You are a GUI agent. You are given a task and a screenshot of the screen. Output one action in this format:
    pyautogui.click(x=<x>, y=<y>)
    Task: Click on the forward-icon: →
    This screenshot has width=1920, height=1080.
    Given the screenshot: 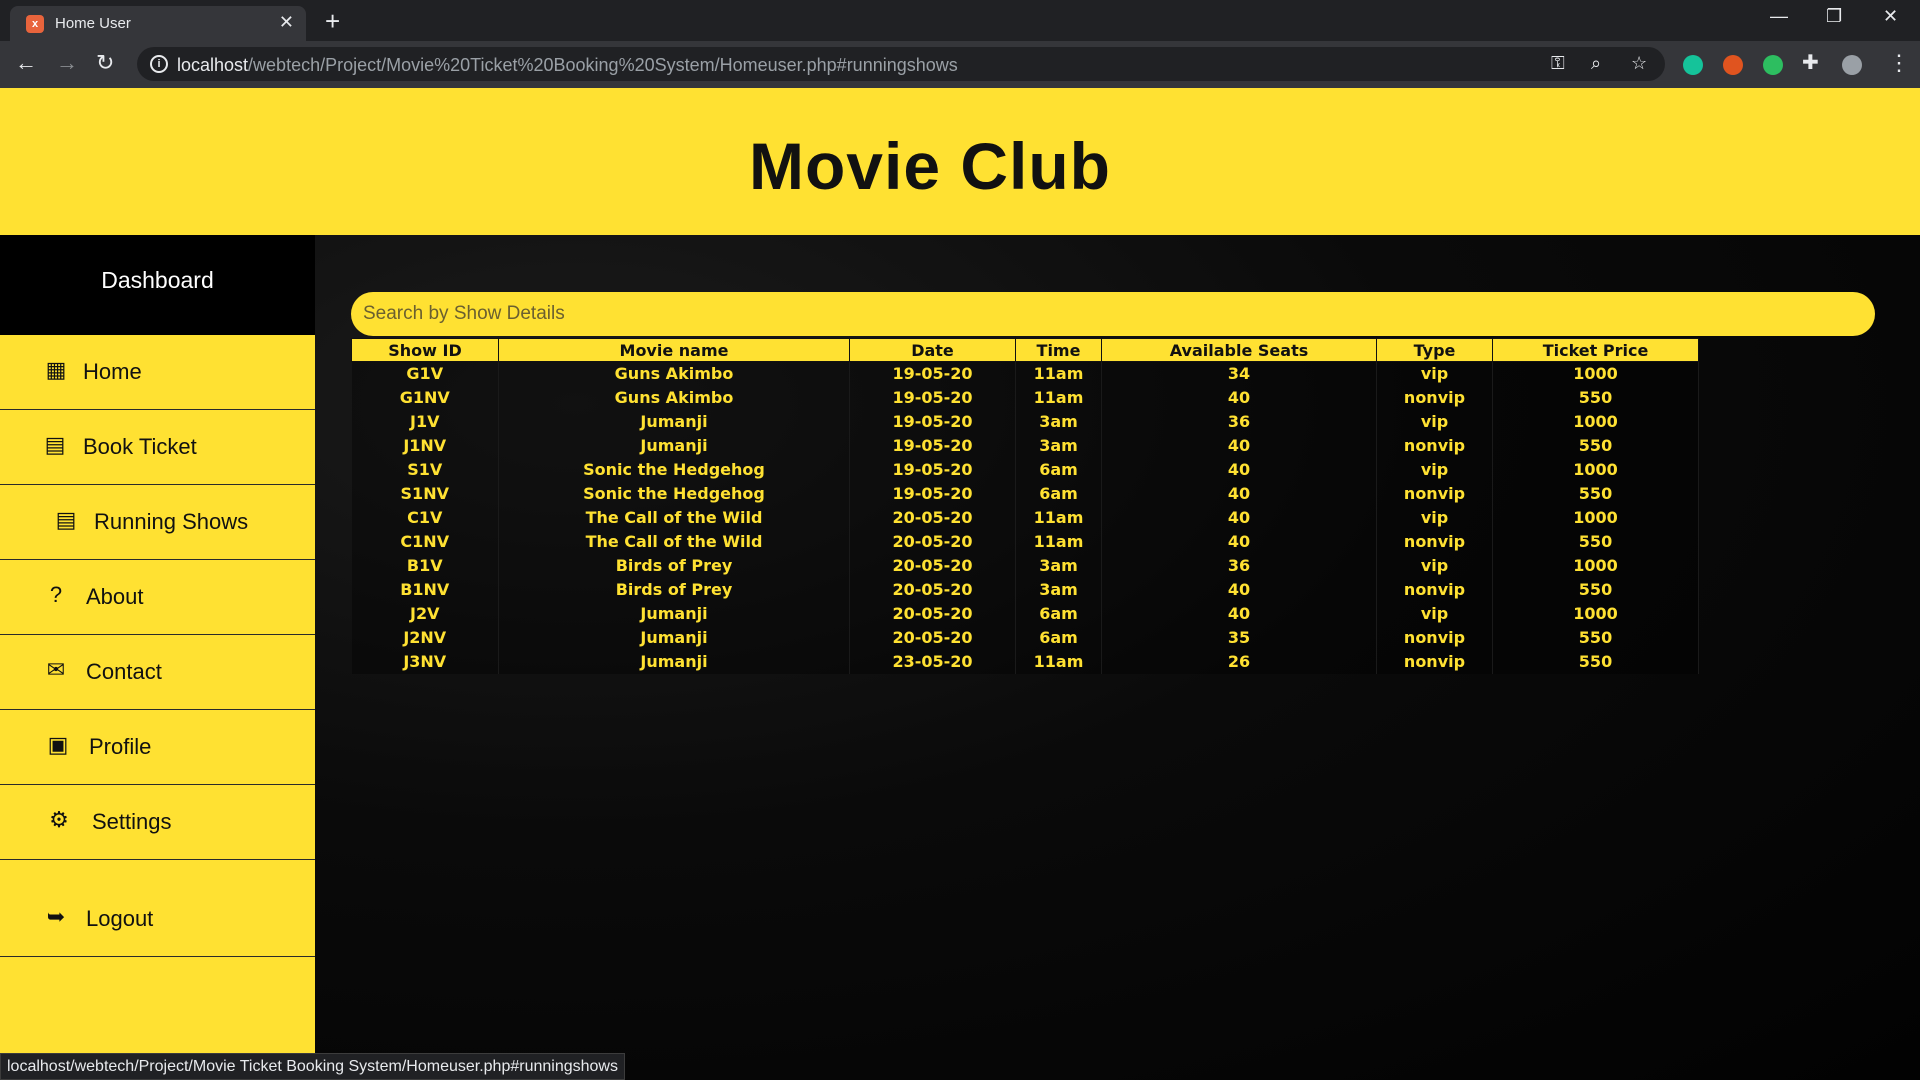 What is the action you would take?
    pyautogui.click(x=67, y=63)
    